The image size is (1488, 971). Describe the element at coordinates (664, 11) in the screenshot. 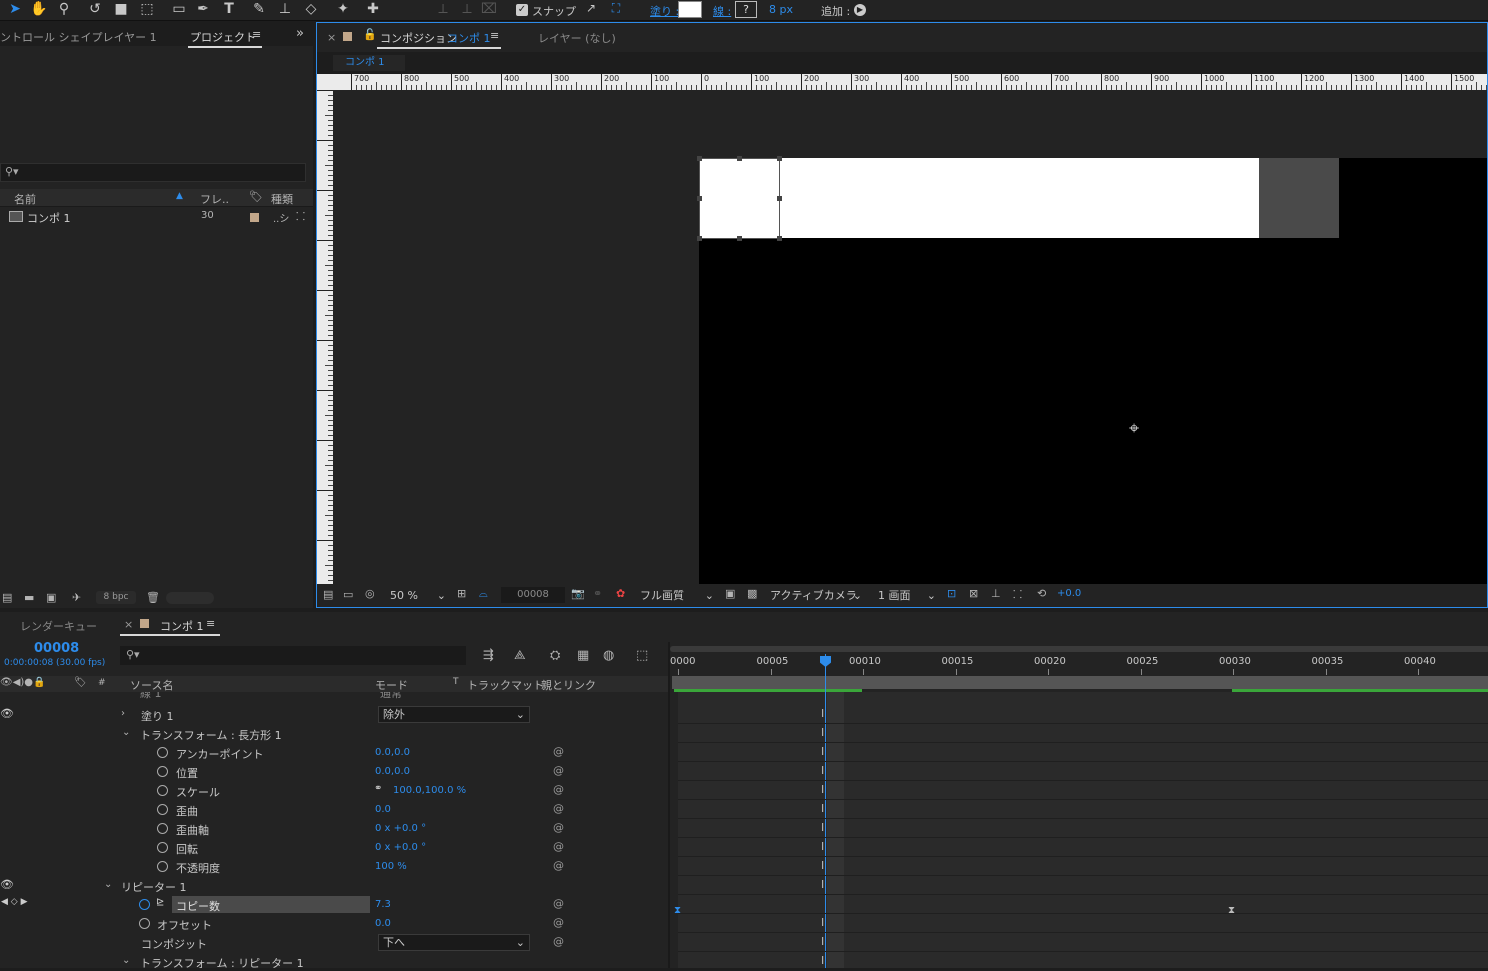

I see `fill-label: 塗り :` at that location.